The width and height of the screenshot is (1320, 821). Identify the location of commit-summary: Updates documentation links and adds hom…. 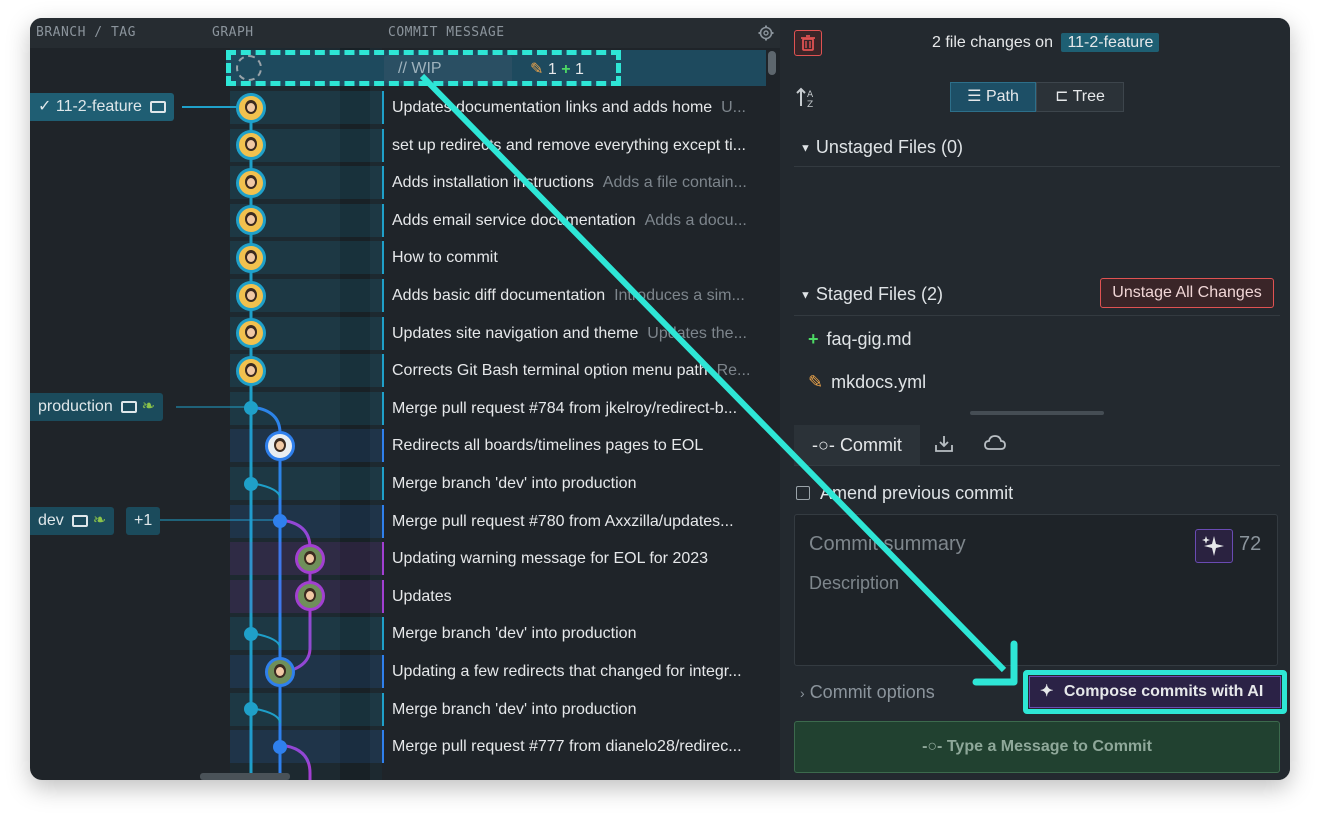
(552, 107).